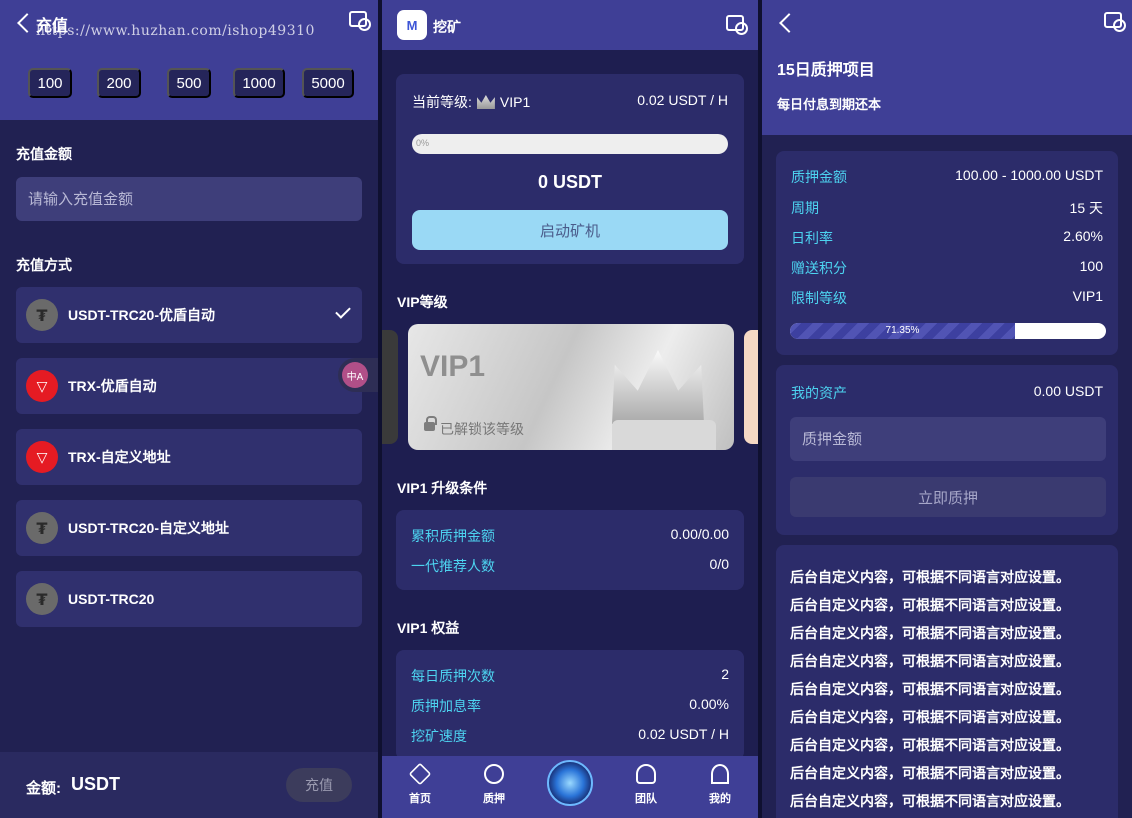 The height and width of the screenshot is (818, 1132). What do you see at coordinates (646, 785) in the screenshot?
I see `nav-item-team: 团队` at bounding box center [646, 785].